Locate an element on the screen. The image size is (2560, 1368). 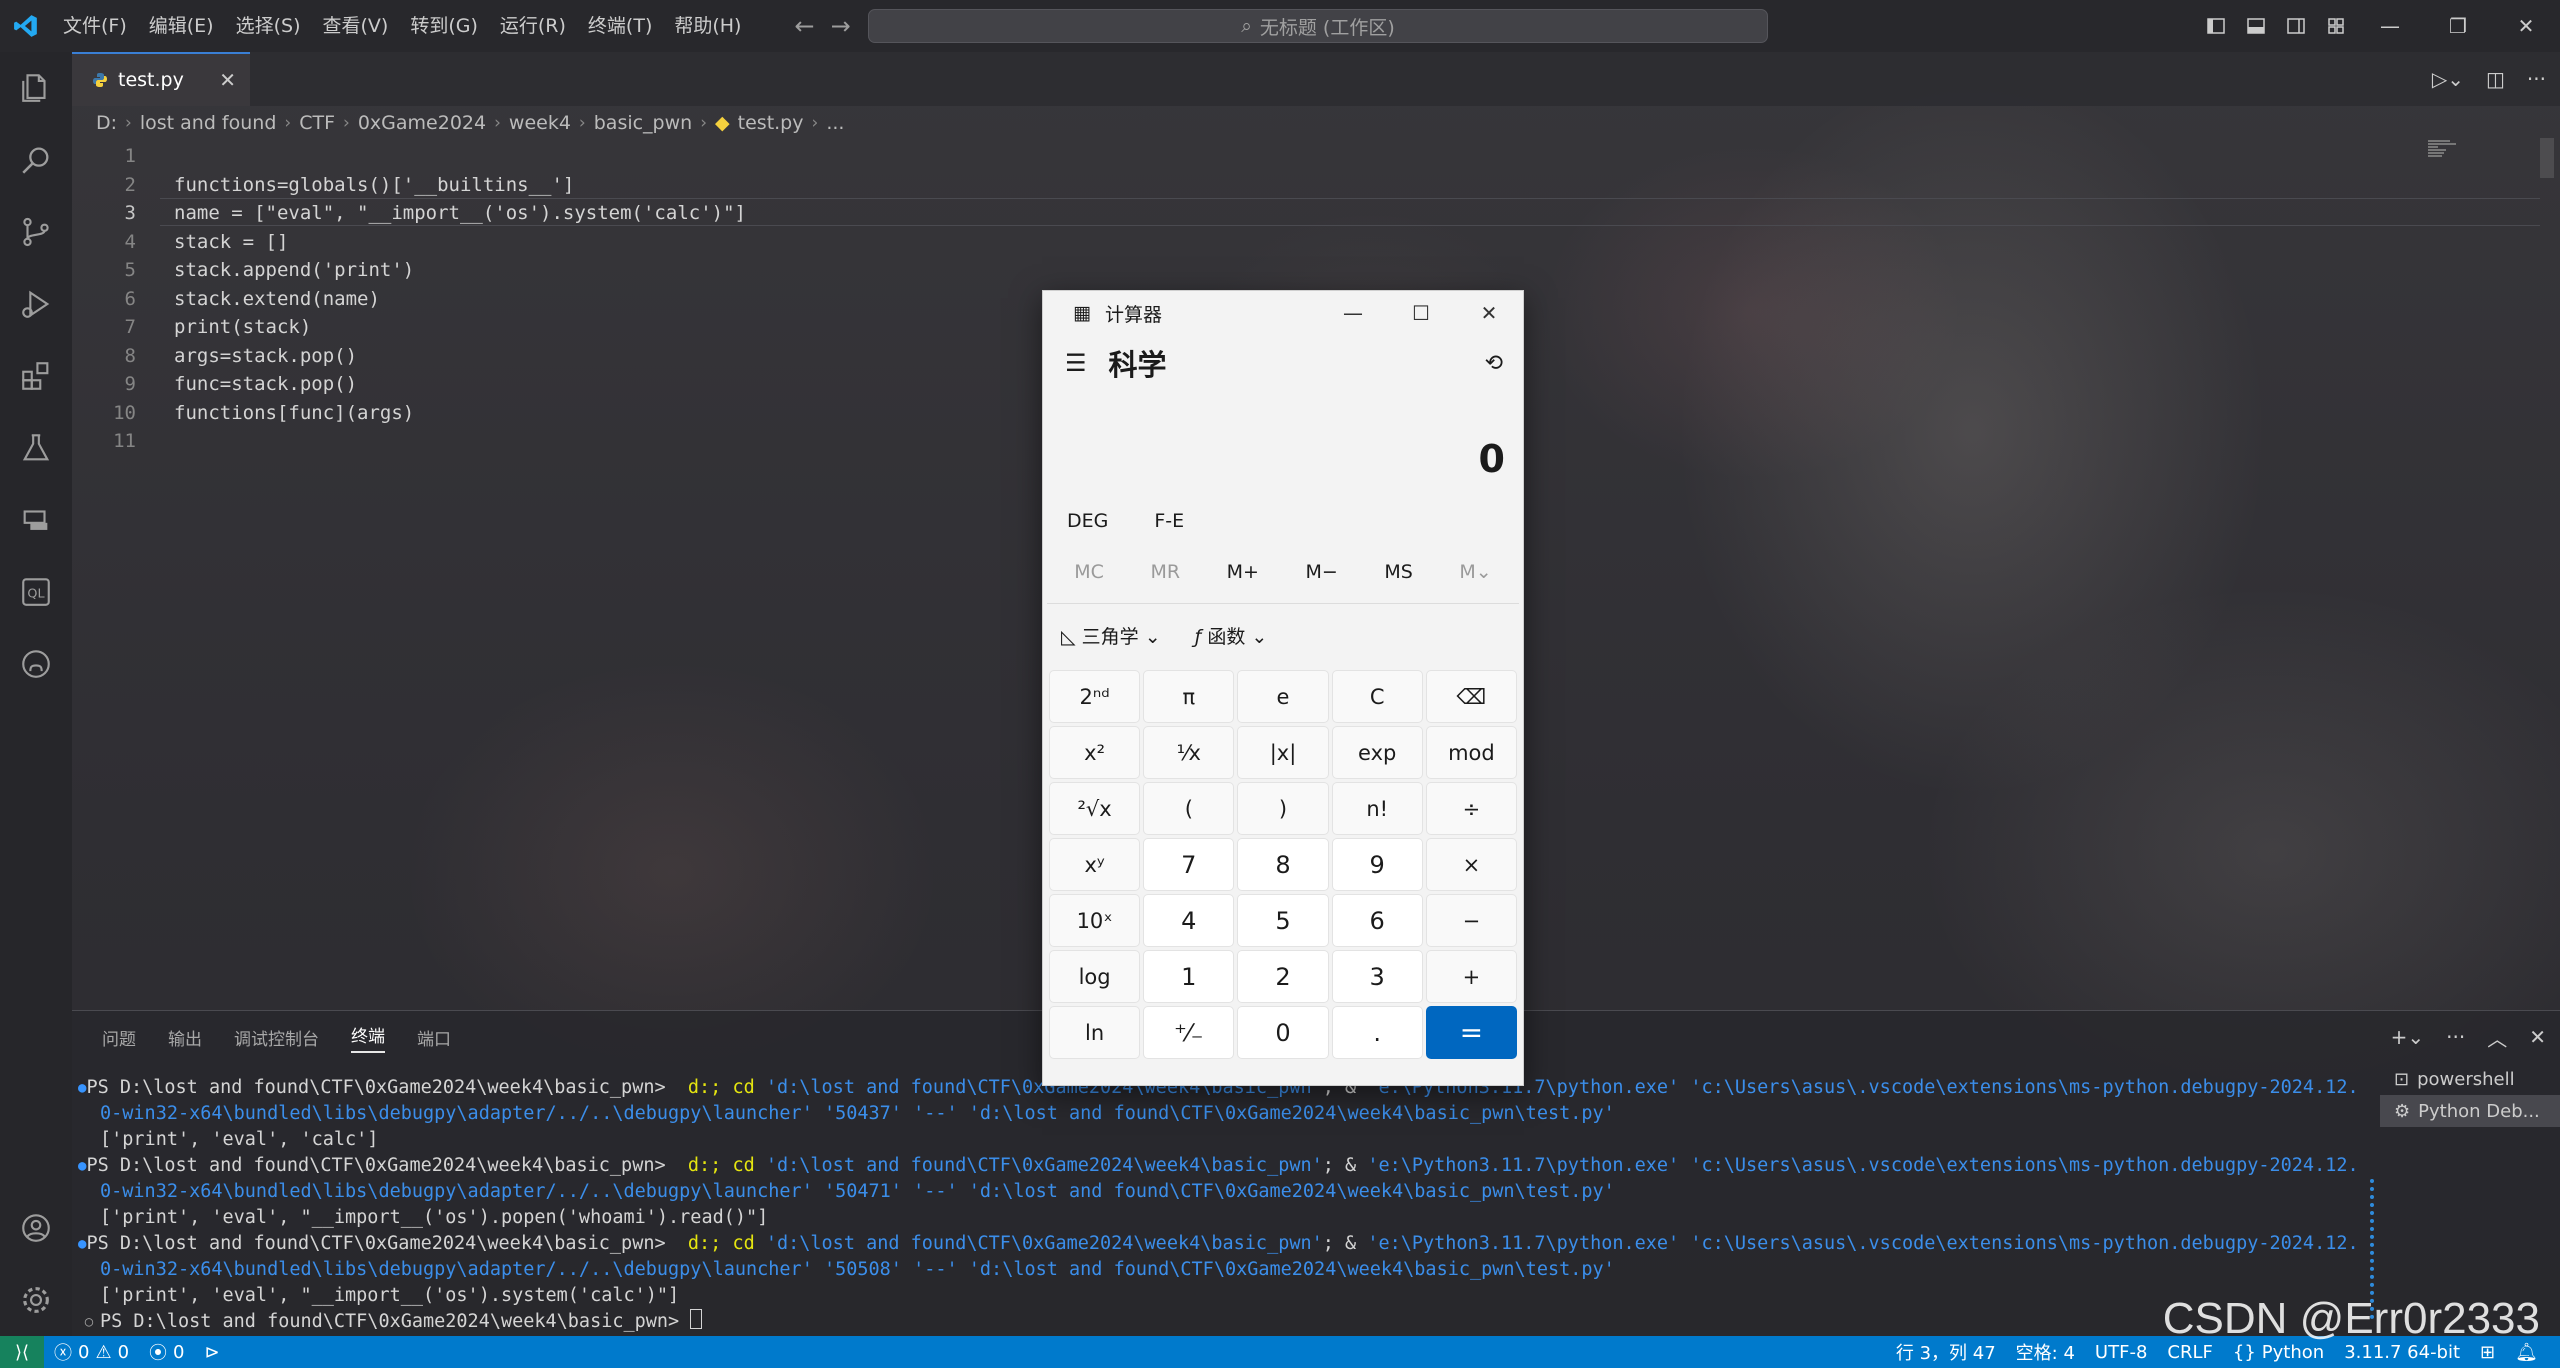
breadcrumb-item: 0xGame2024 is located at coordinates (422, 123).